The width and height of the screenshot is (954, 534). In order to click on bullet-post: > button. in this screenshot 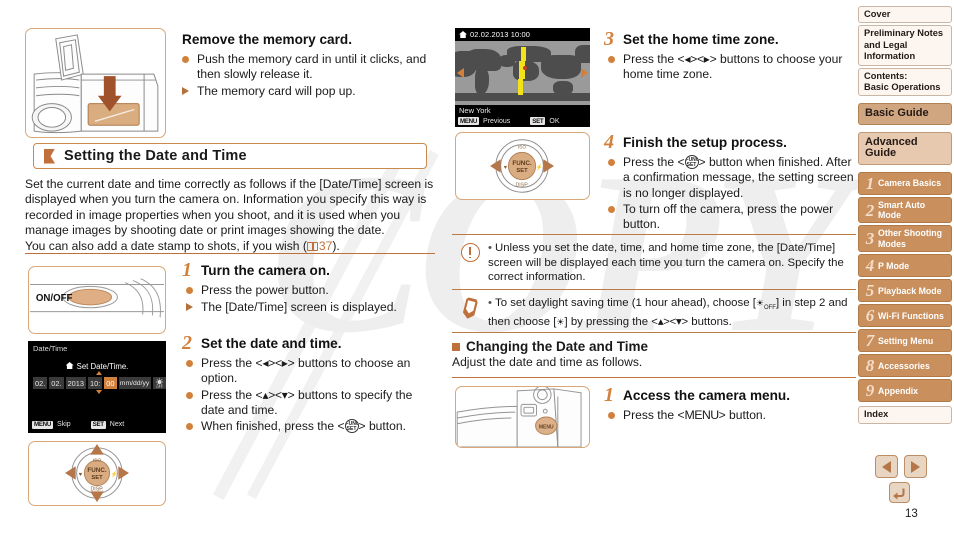, I will do `click(742, 415)`.